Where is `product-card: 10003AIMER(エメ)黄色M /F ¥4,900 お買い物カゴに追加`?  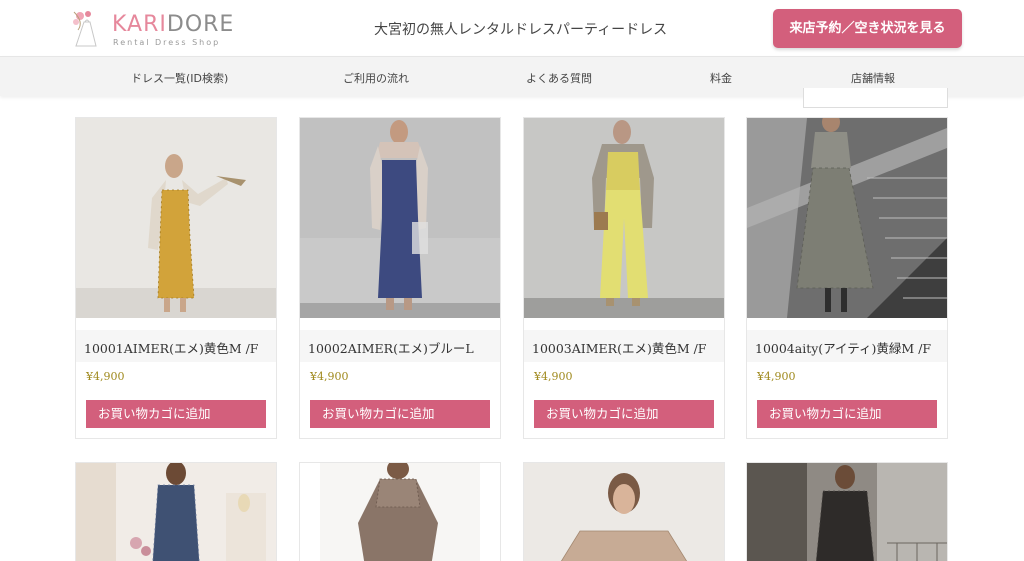
product-card: 10003AIMER(エメ)黄色M /F ¥4,900 お買い物カゴに追加 is located at coordinates (624, 278).